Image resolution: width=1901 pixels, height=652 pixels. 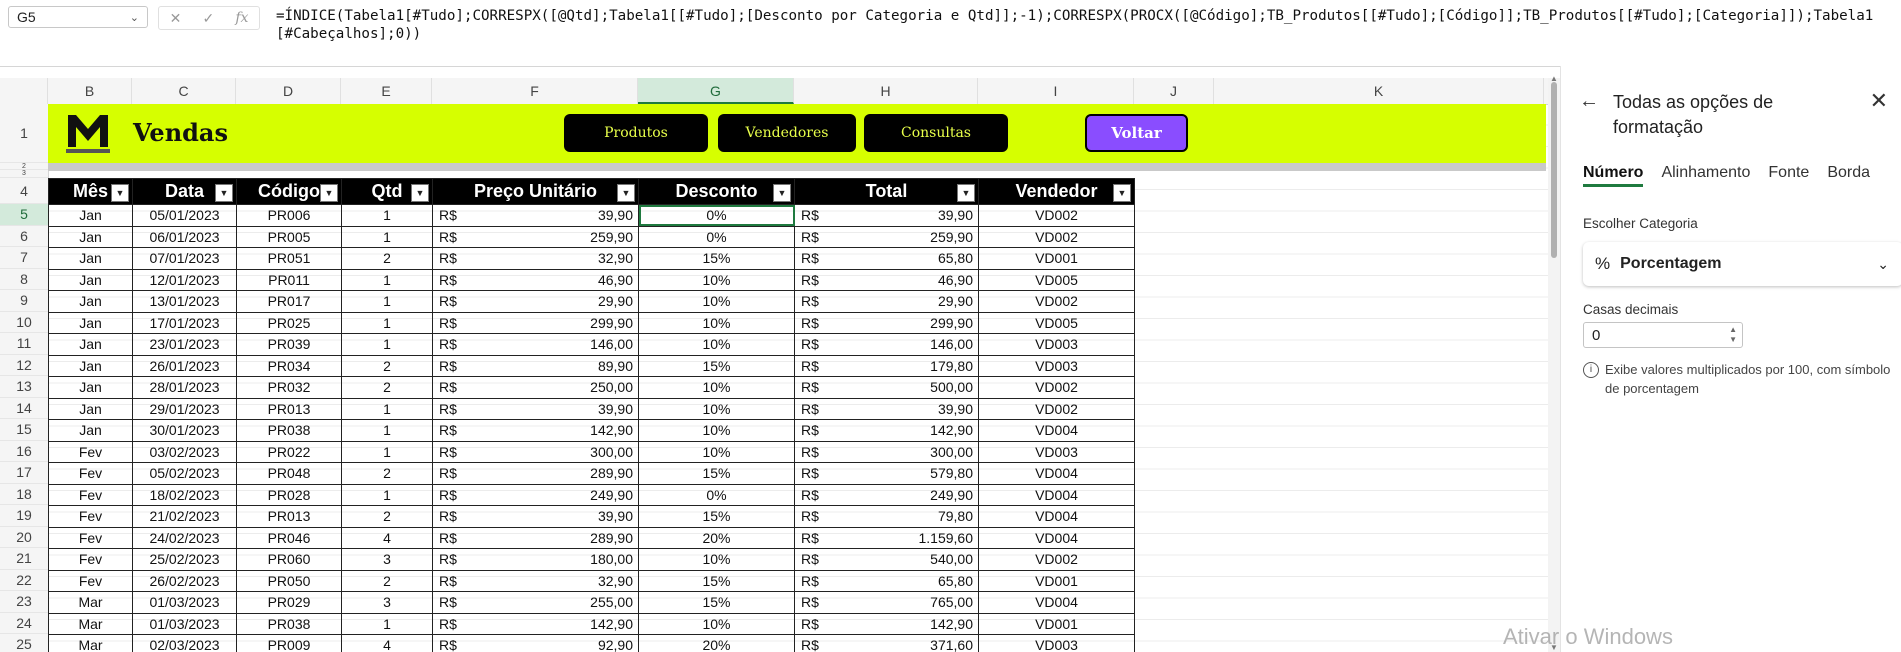 I want to click on table-cell: 0%, so click(x=716, y=236).